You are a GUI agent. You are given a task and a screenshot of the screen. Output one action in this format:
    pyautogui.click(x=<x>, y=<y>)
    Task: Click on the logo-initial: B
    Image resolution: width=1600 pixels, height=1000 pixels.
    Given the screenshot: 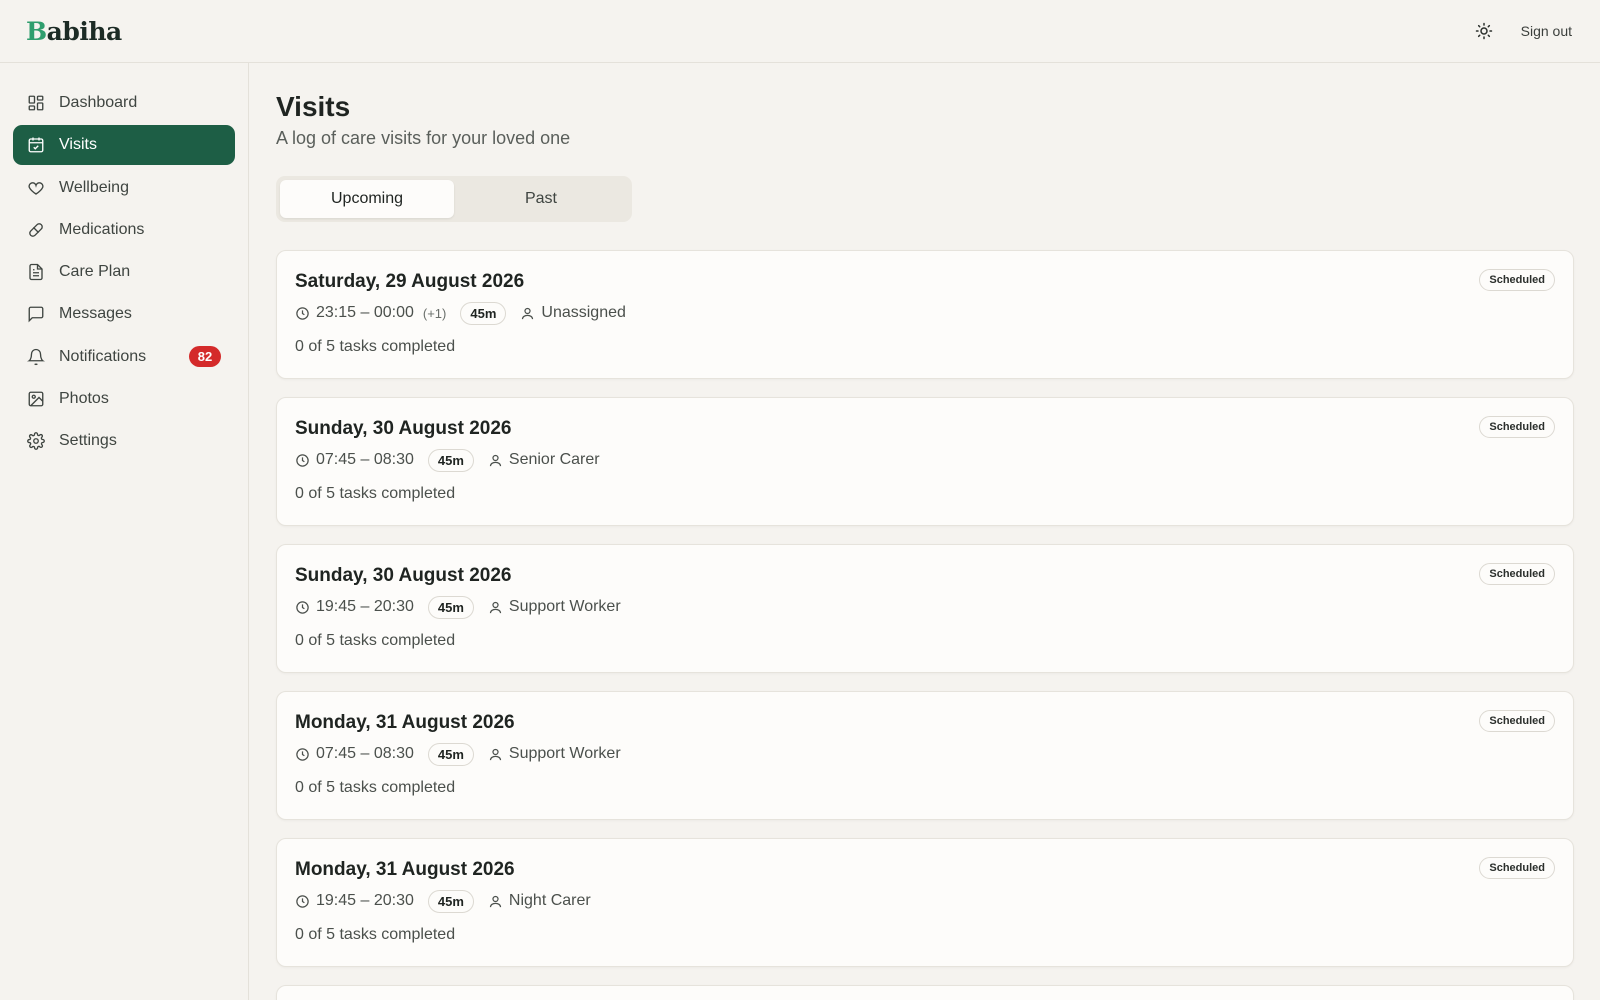 What is the action you would take?
    pyautogui.click(x=36, y=31)
    